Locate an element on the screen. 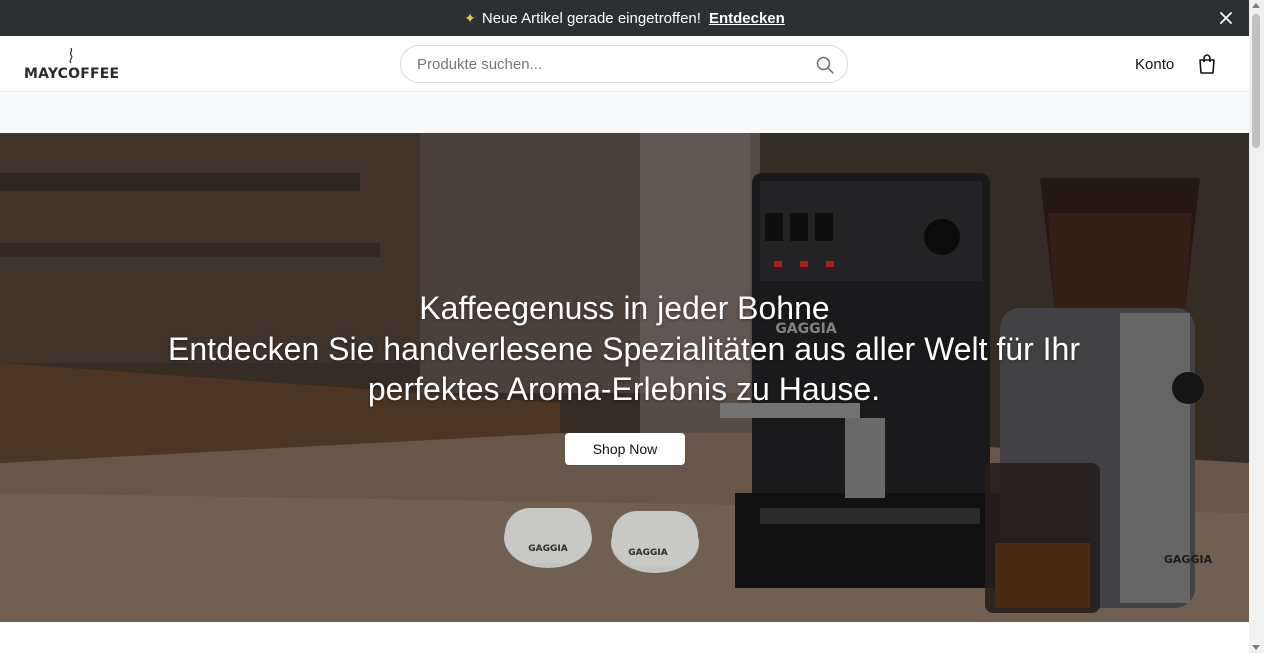 Image resolution: width=1264 pixels, height=653 pixels. shopping-bag-icon is located at coordinates (1207, 64).